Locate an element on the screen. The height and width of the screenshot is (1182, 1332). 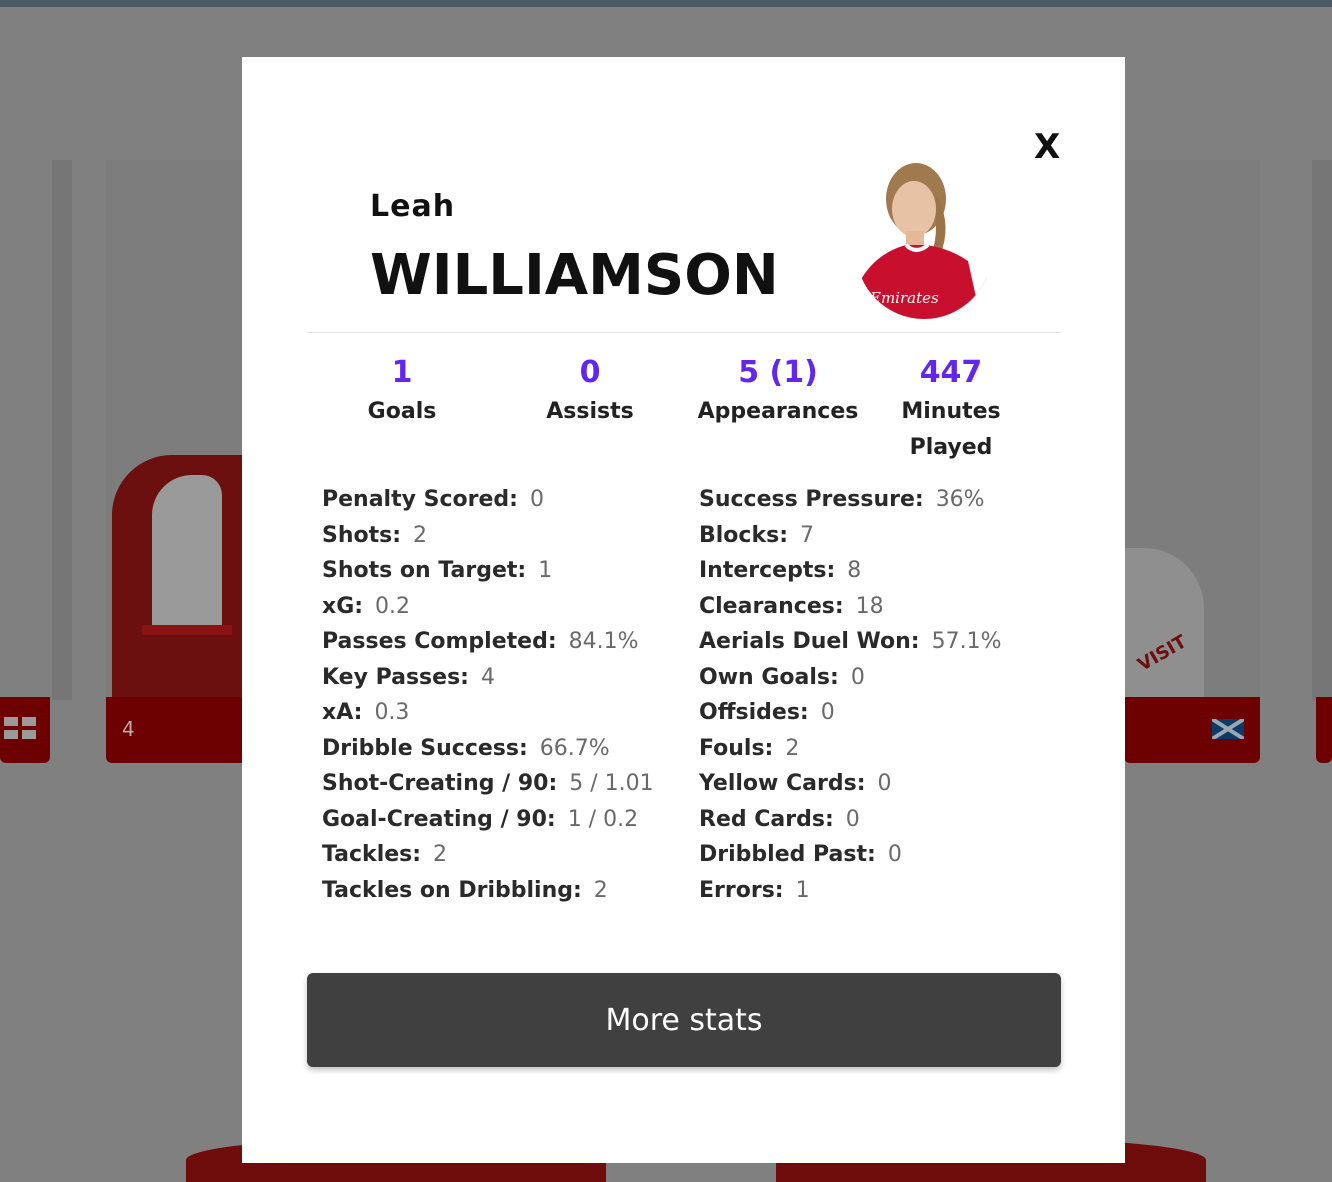
stat-row: Aerials Duel Won: 57.1% is located at coordinates (850, 647).